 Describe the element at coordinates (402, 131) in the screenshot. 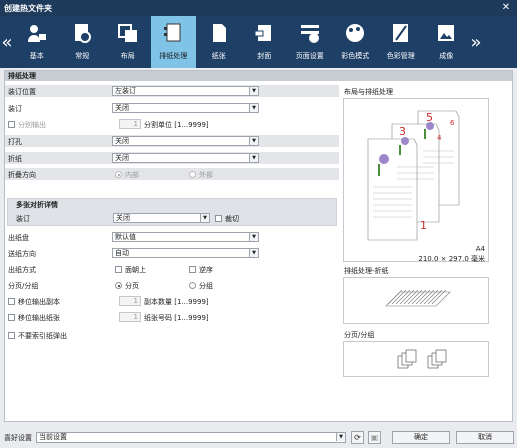

I see `page-number: 3` at that location.